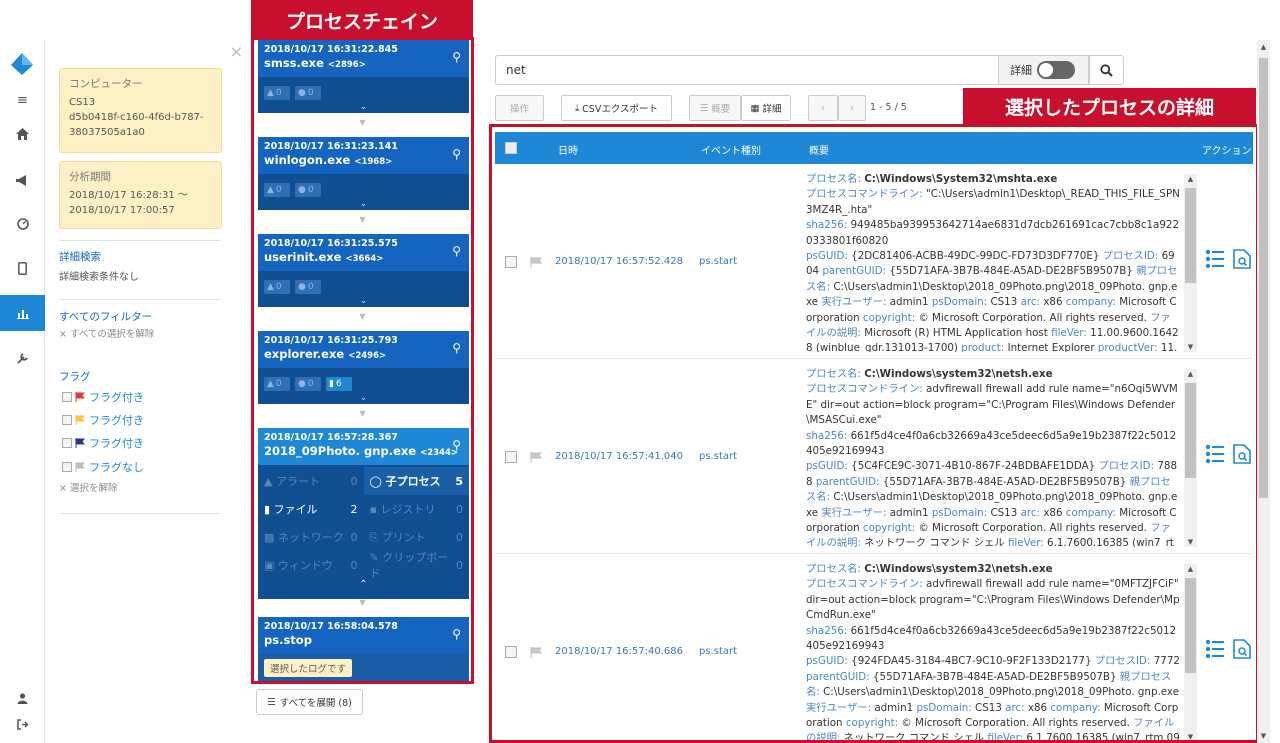  I want to click on field-key: プロセスID:, so click(1122, 661).